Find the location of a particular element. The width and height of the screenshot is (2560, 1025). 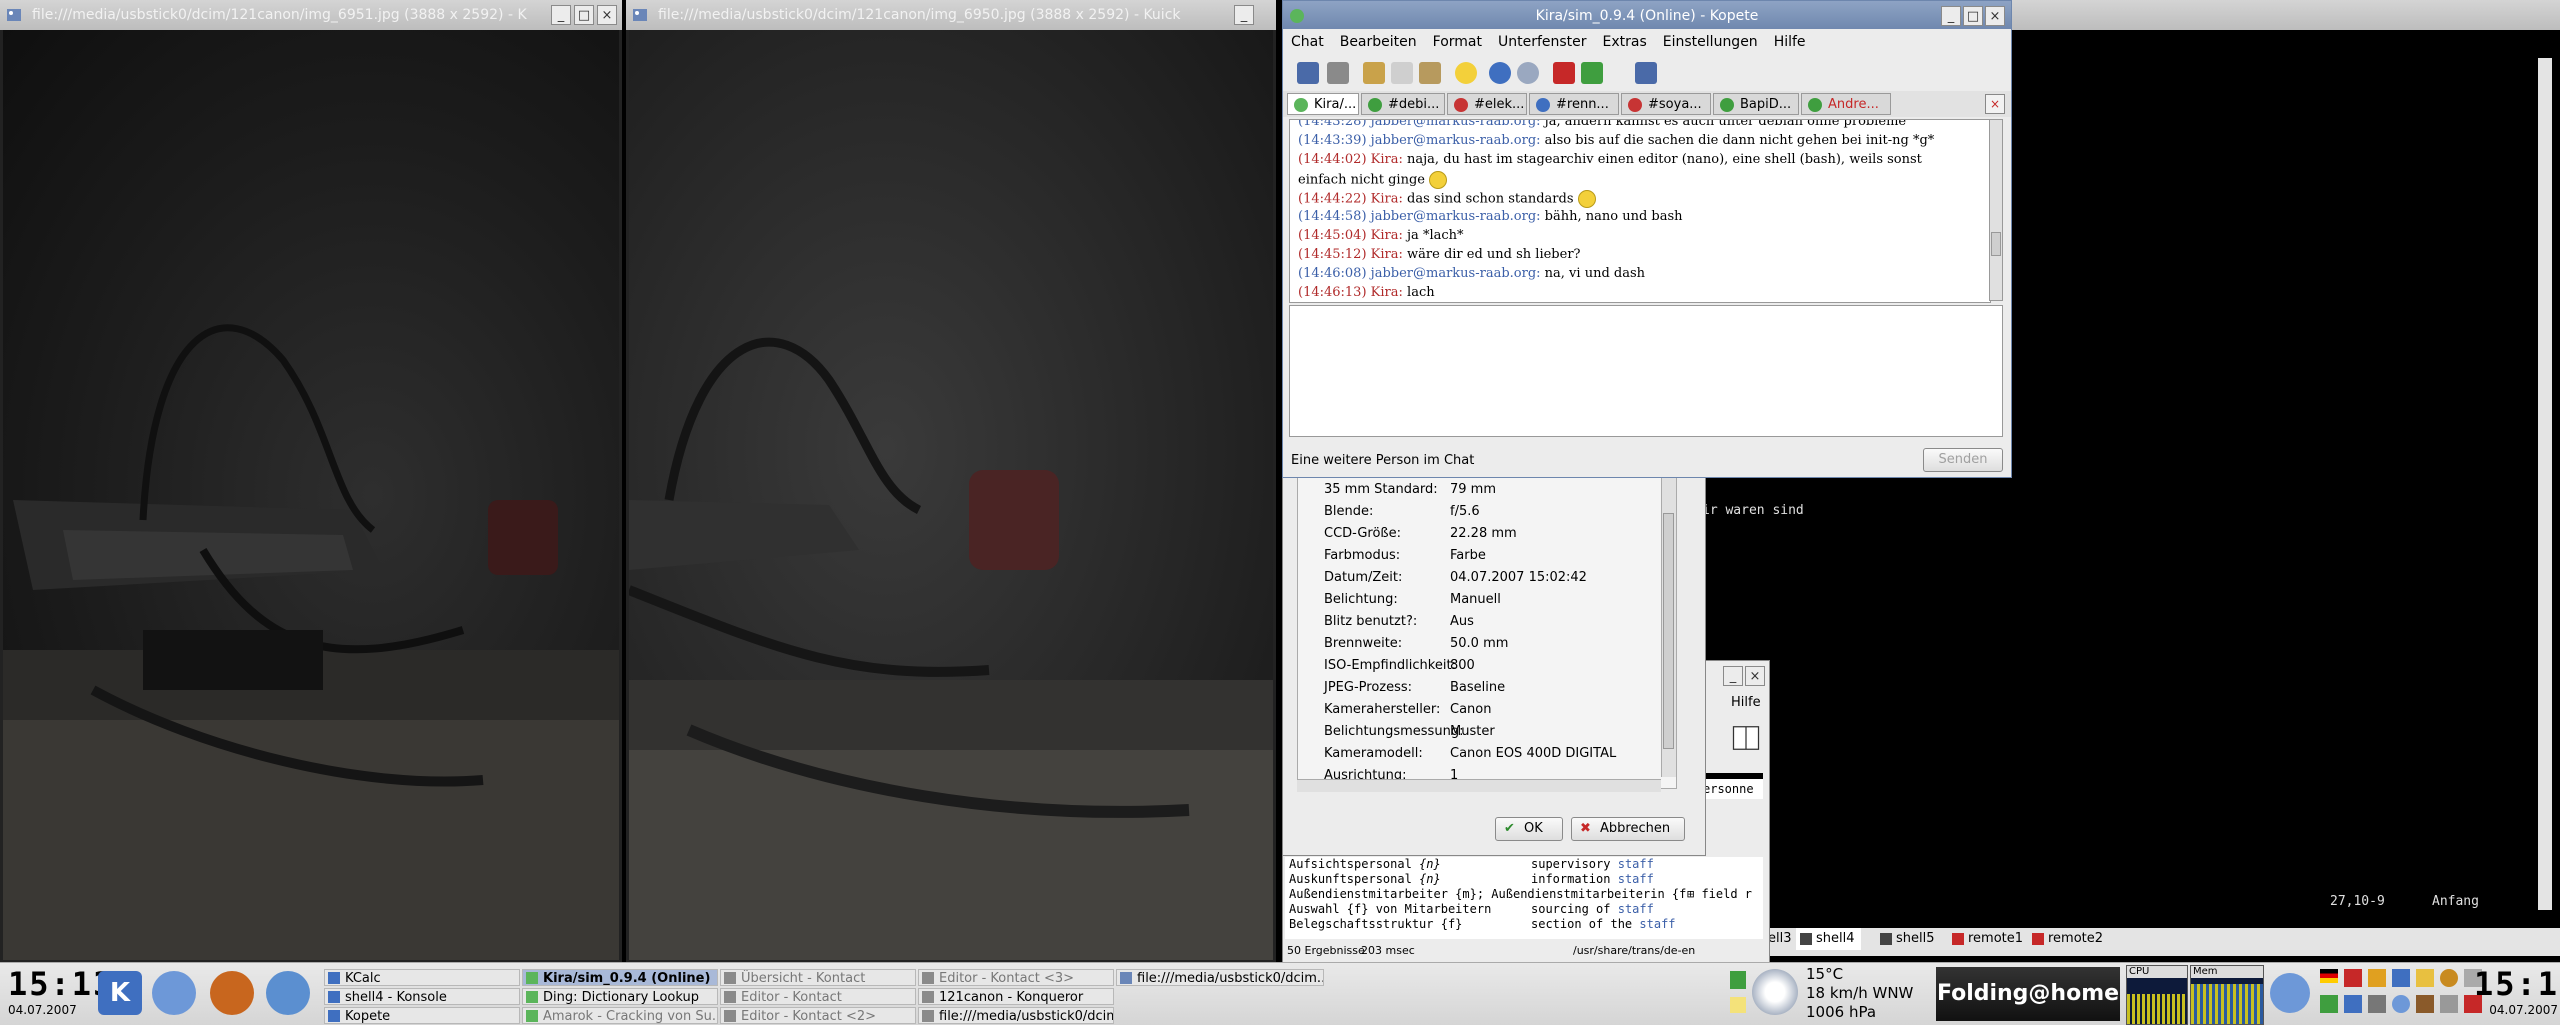

tray-bluetooth-icon is located at coordinates (2353, 1004).